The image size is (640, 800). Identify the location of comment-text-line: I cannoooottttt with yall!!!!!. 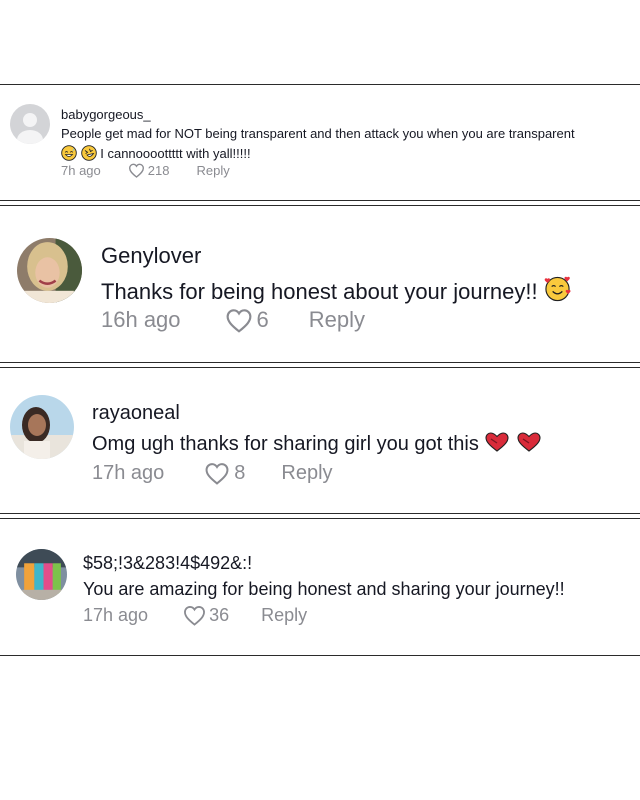
(348, 153).